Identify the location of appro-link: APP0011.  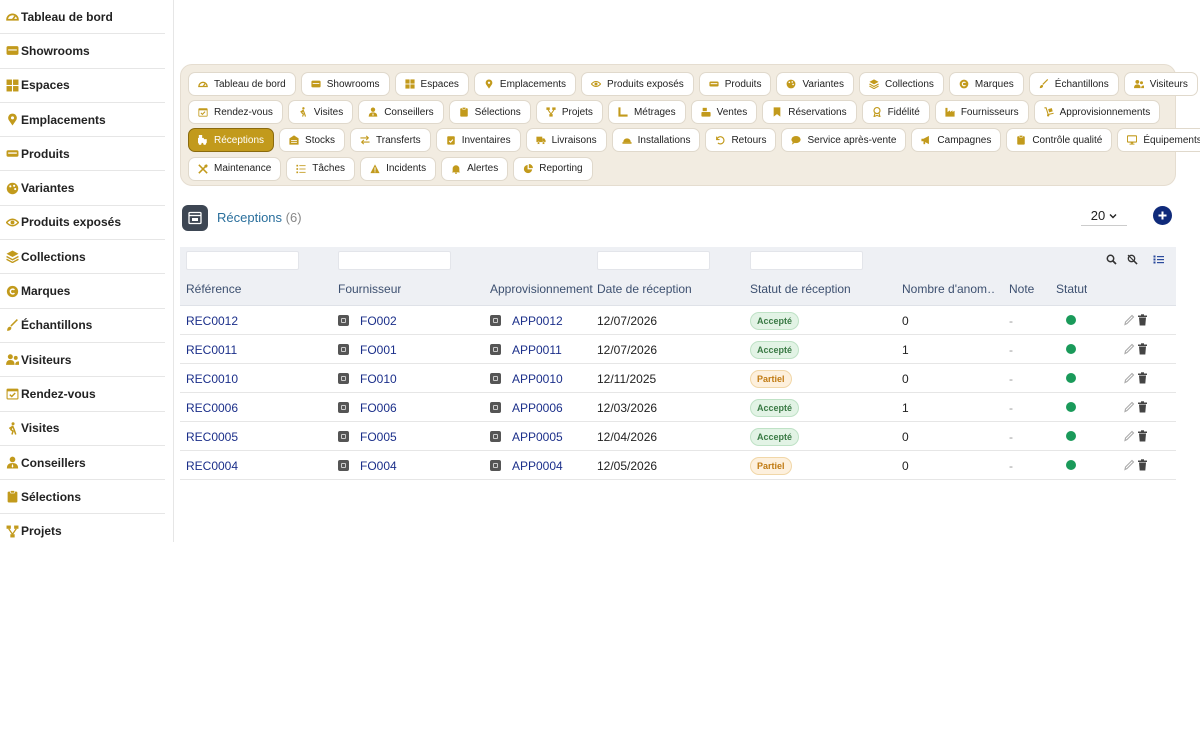
(537, 350).